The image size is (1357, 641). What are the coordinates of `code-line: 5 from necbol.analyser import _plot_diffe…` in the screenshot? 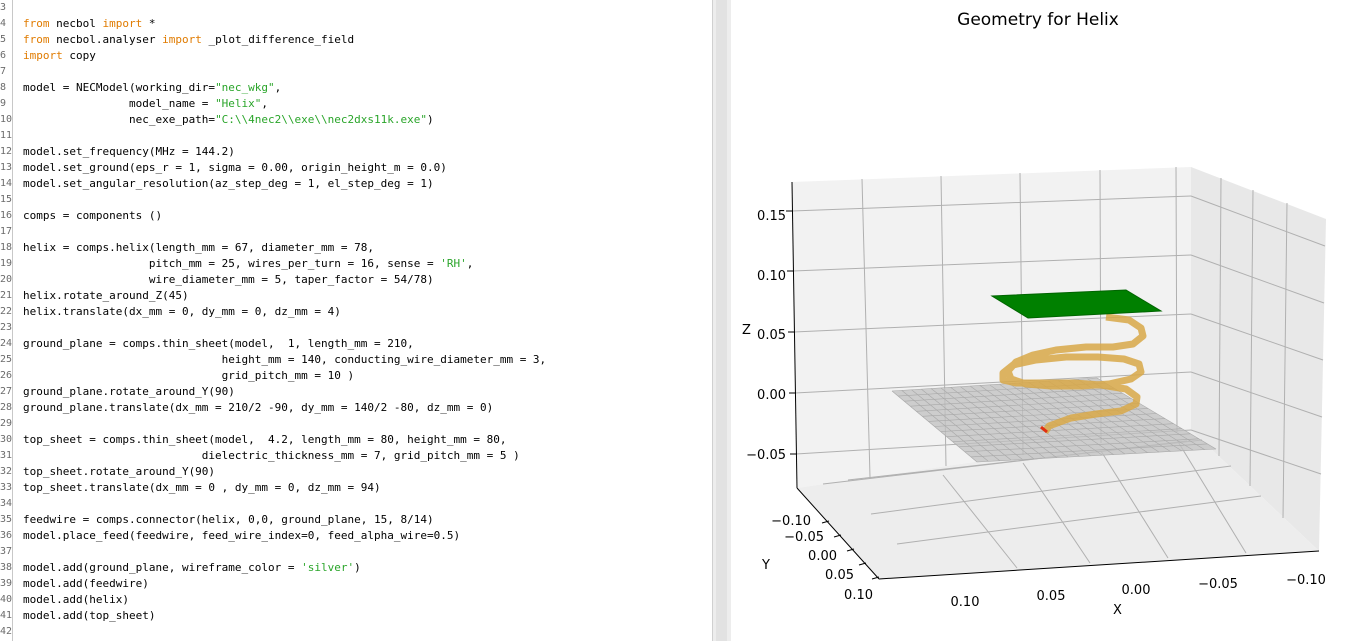 It's located at (356, 40).